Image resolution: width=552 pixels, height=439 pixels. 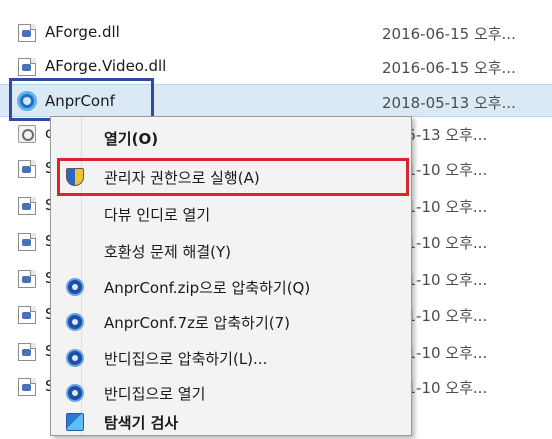 I want to click on menu-item-label: 열기(O), so click(x=131, y=139).